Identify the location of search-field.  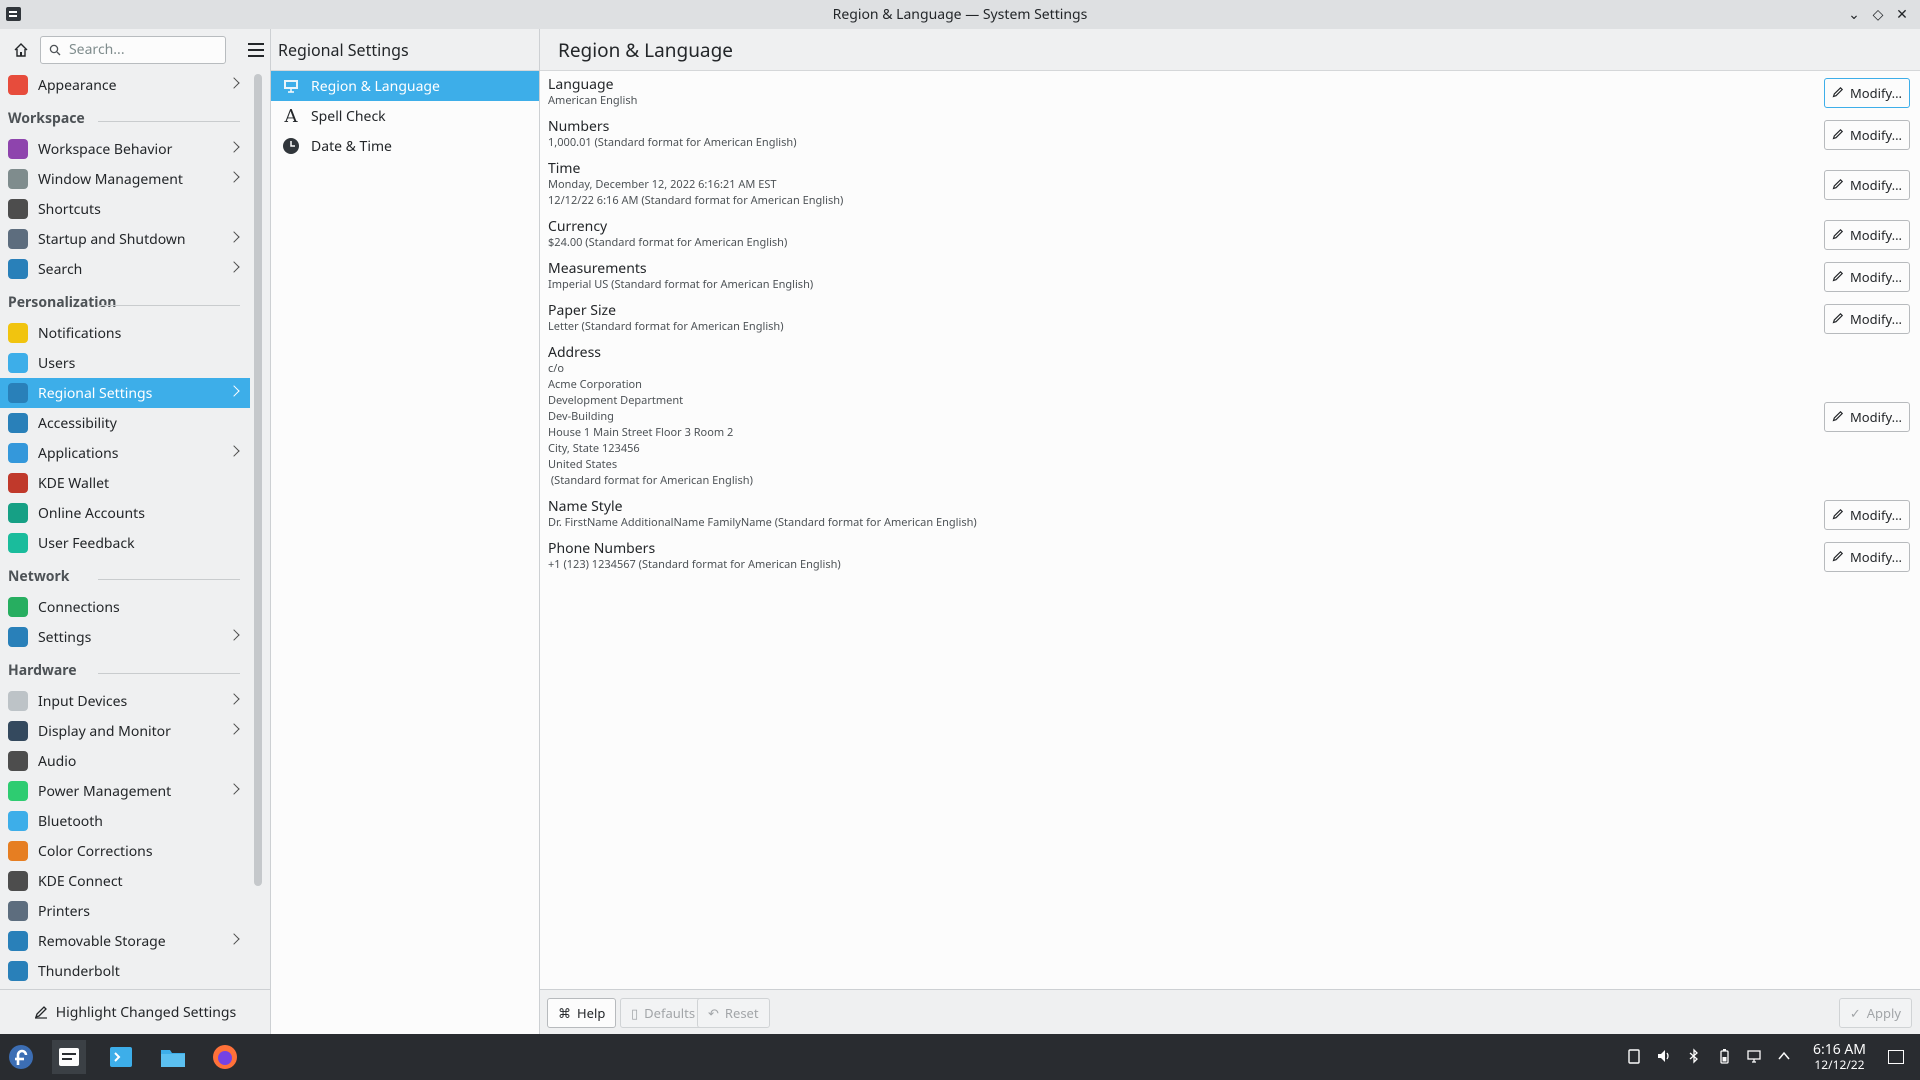
(133, 49).